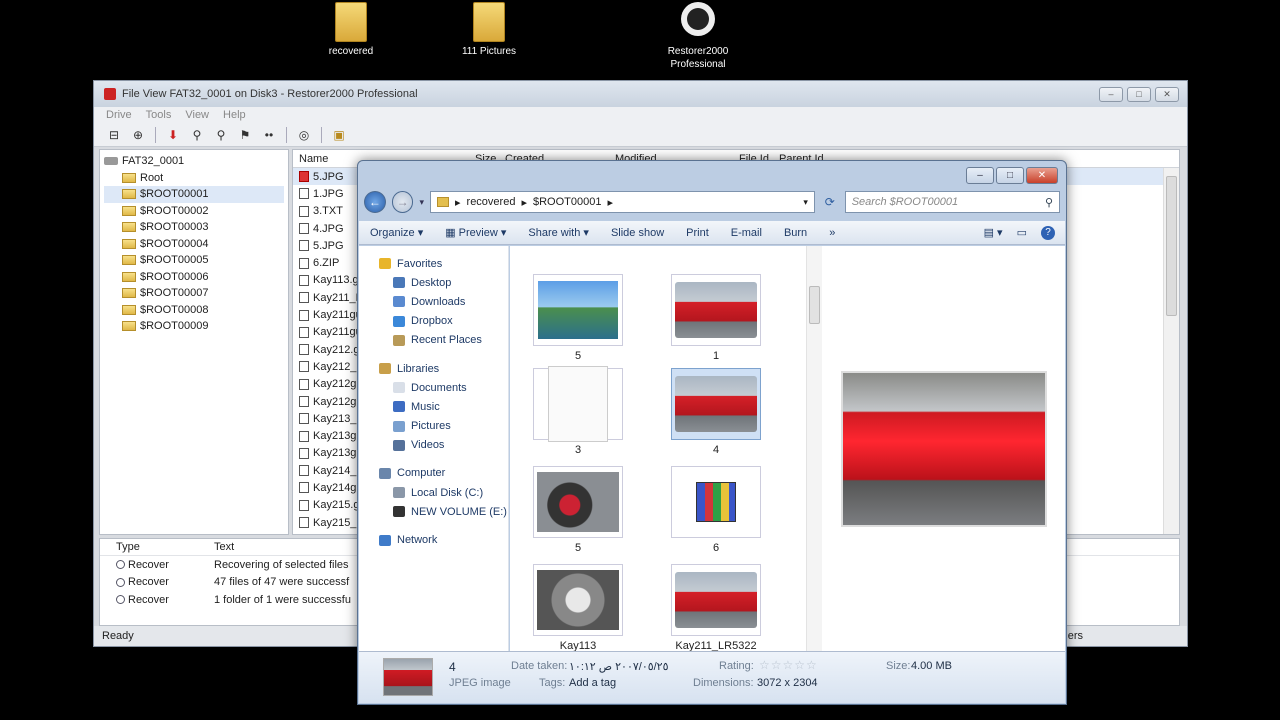 The height and width of the screenshot is (720, 1280). I want to click on tree-item: $ROOT00001, so click(194, 194).